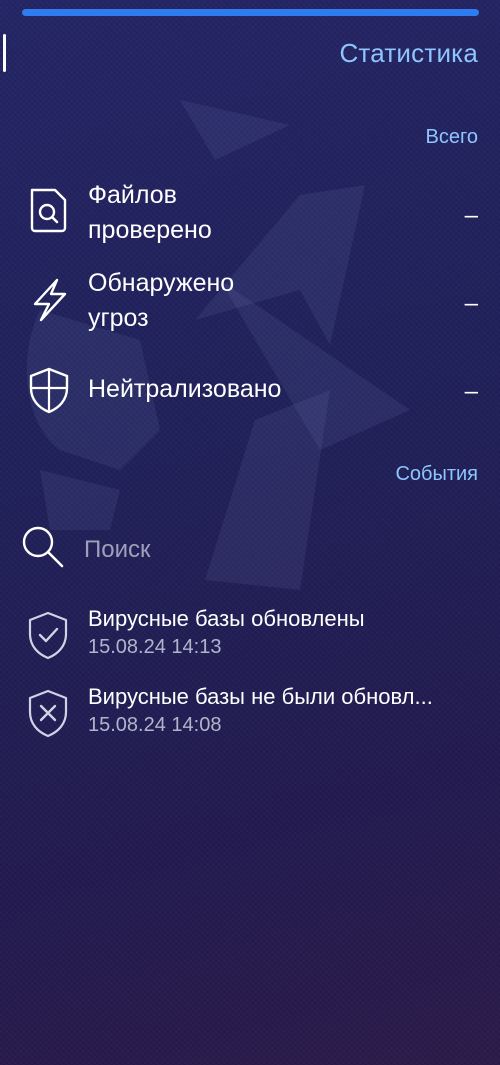 This screenshot has height=1065, width=500. What do you see at coordinates (185, 389) in the screenshot?
I see `stat-label-line1: Нейтрализовано` at bounding box center [185, 389].